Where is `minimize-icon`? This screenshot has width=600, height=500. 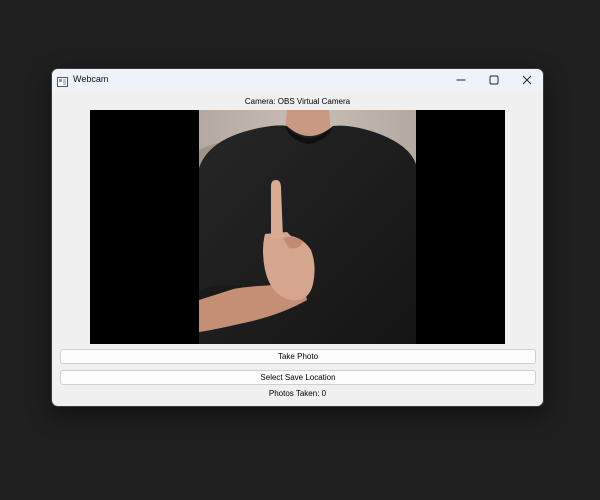
minimize-icon is located at coordinates (461, 80).